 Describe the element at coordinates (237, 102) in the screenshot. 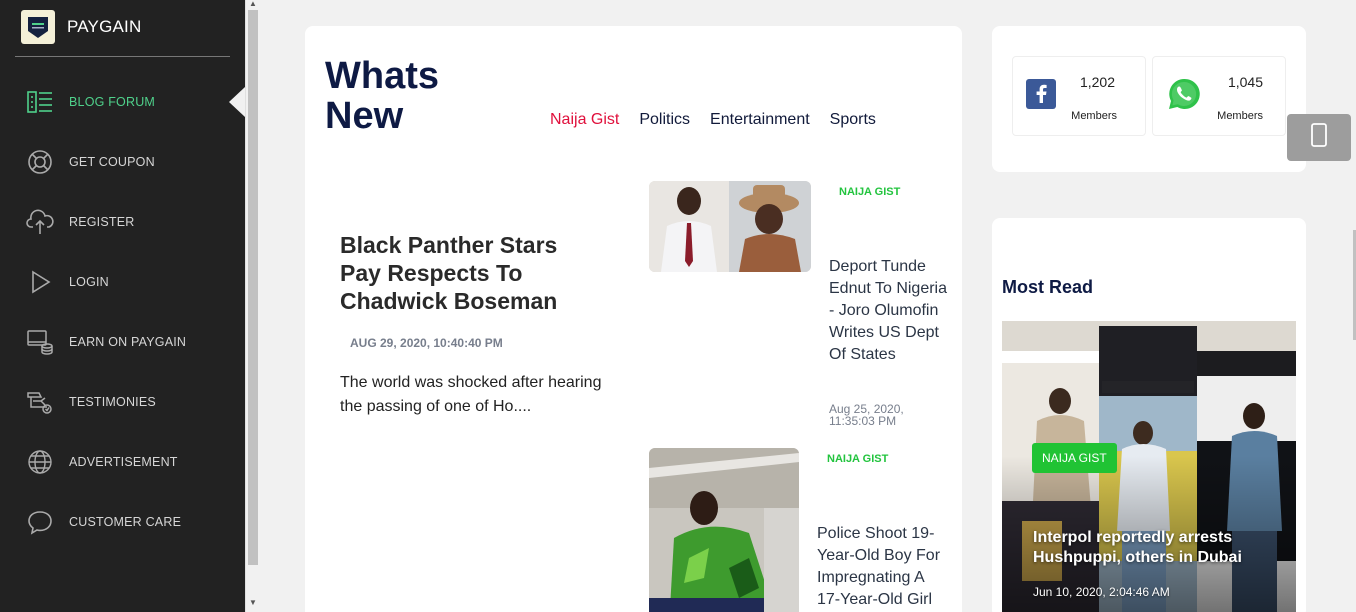

I see `active-indicator` at that location.